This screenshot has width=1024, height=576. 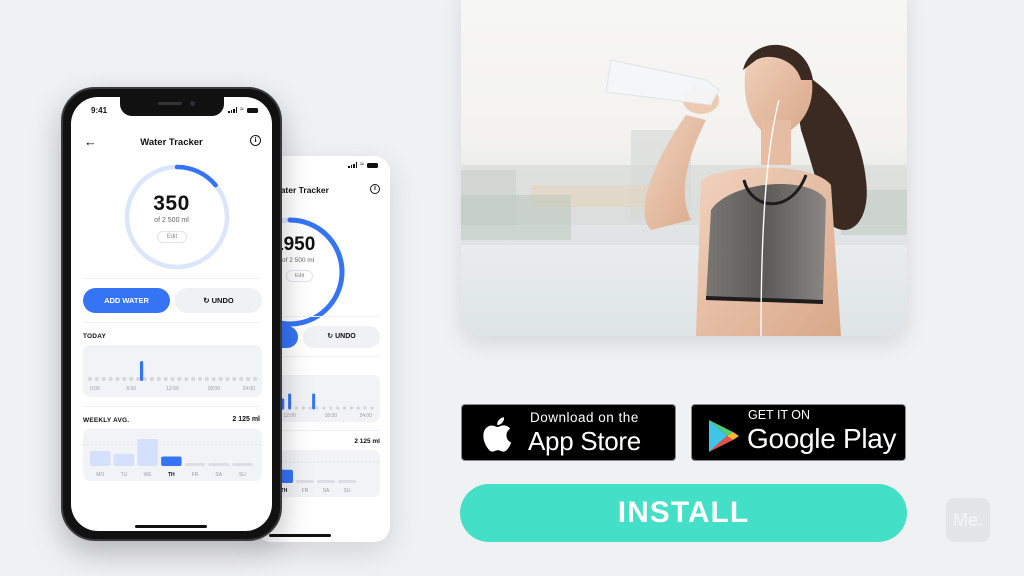 I want to click on day-label: SA, so click(x=326, y=491).